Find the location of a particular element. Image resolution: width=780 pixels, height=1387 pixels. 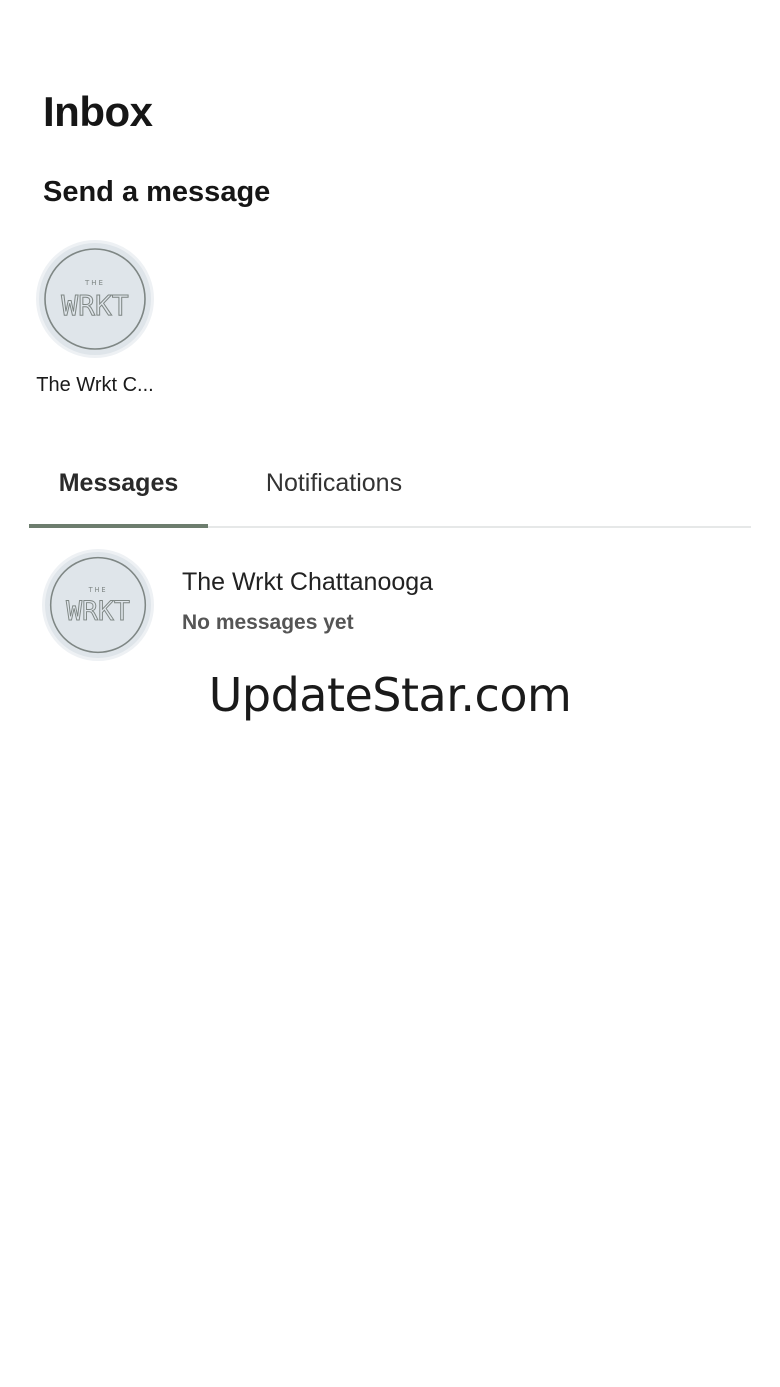

conversation-name: The Wrkt Chattanooga is located at coordinates (308, 582).